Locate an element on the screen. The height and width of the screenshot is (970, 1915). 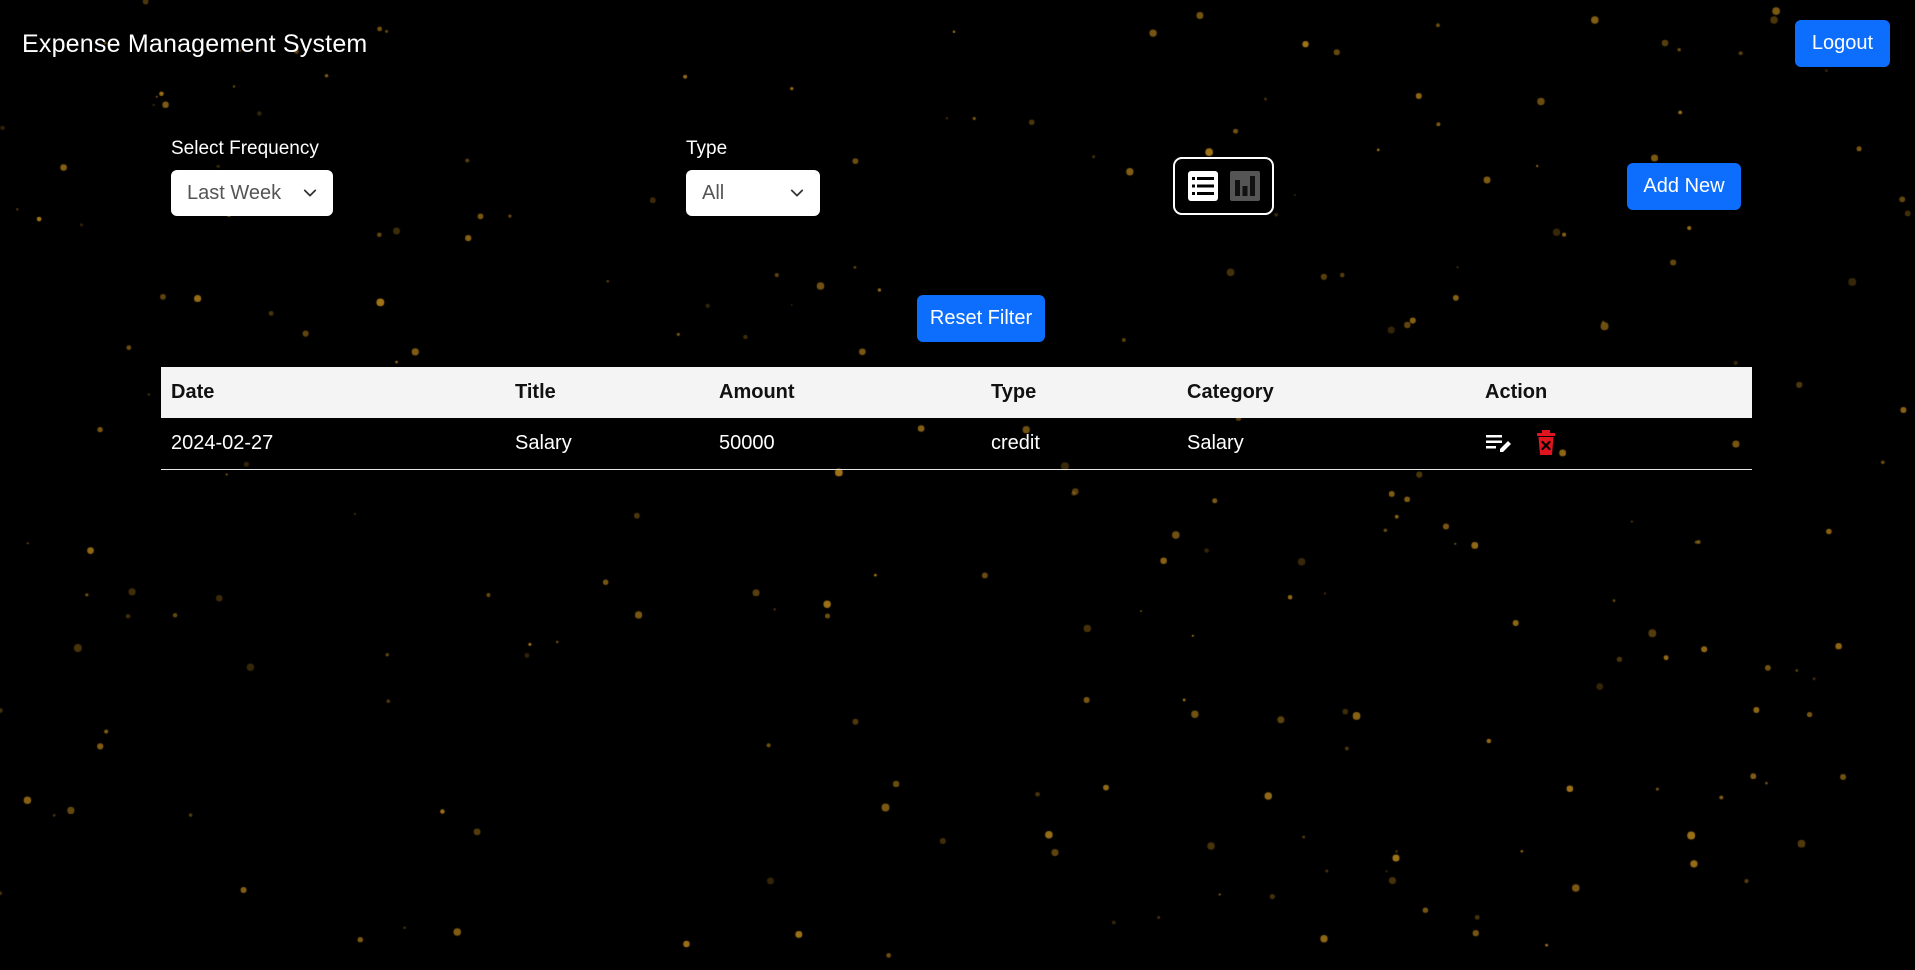
cell-date: 2024-02-27 is located at coordinates (333, 444).